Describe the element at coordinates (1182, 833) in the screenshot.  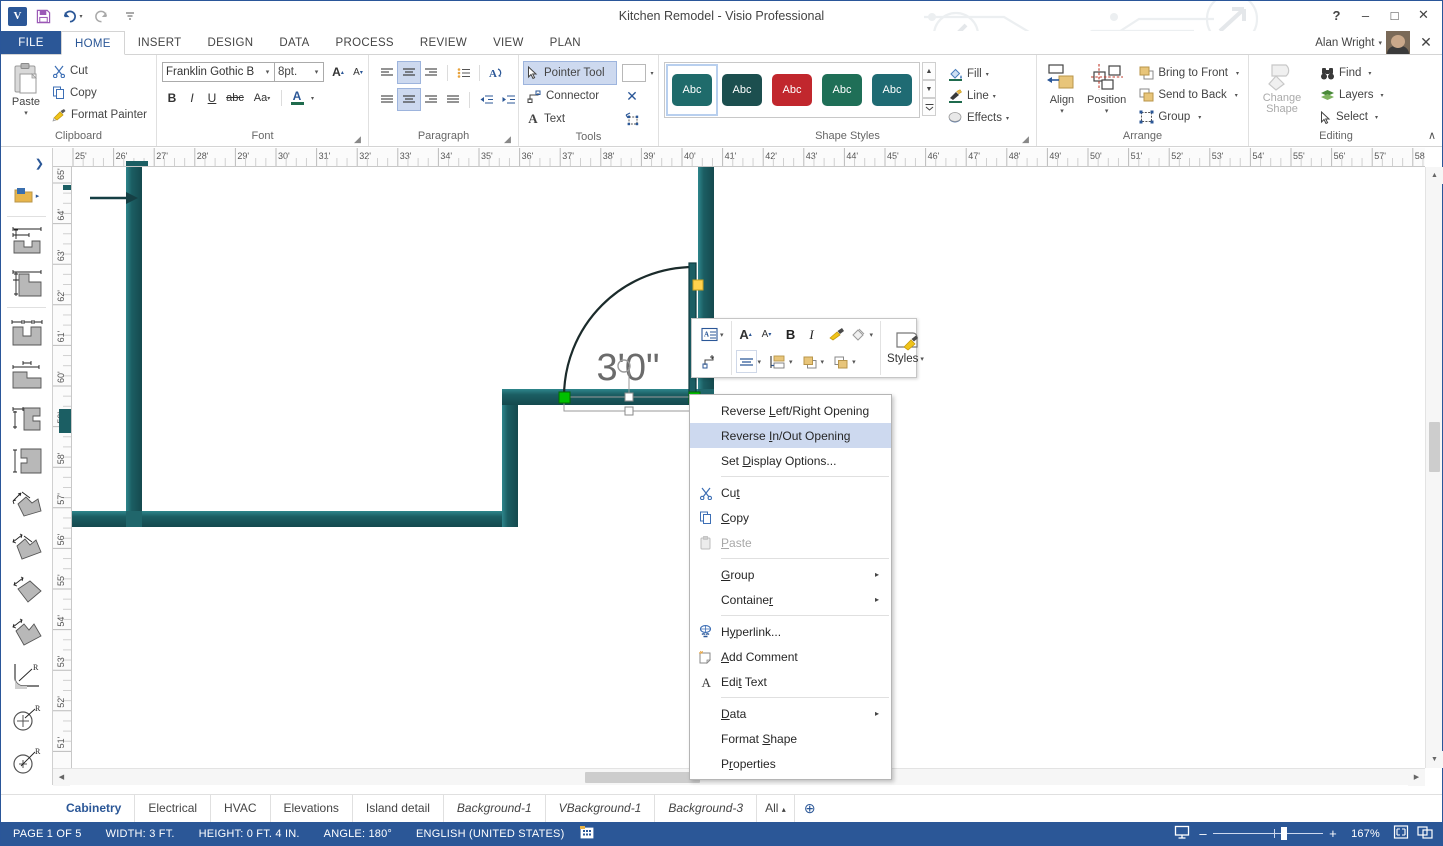
I see `presentation-mode-icon` at that location.